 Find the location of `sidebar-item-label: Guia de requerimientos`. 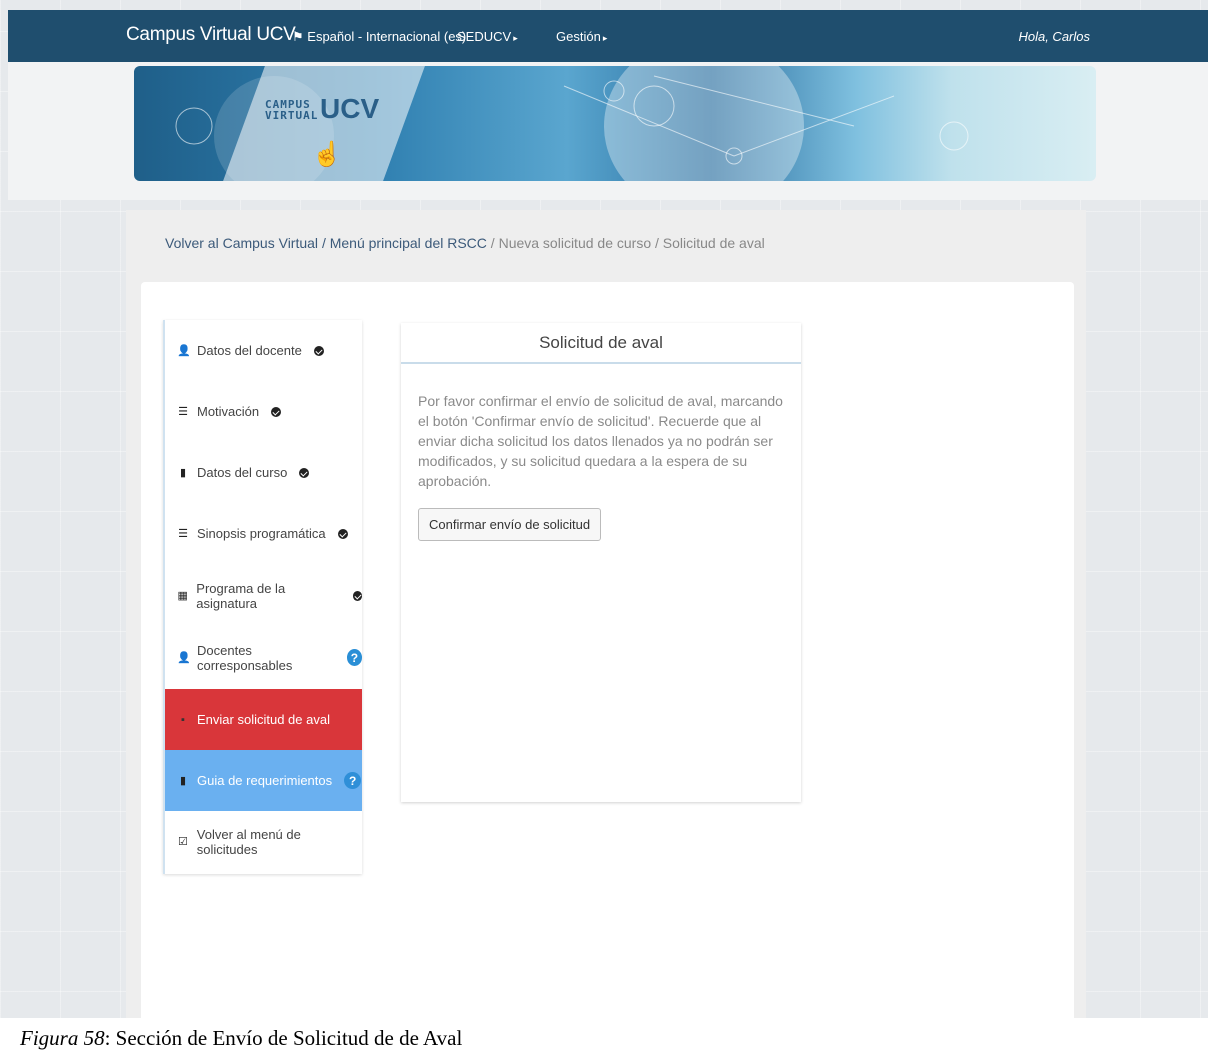

sidebar-item-label: Guia de requerimientos is located at coordinates (265, 780).